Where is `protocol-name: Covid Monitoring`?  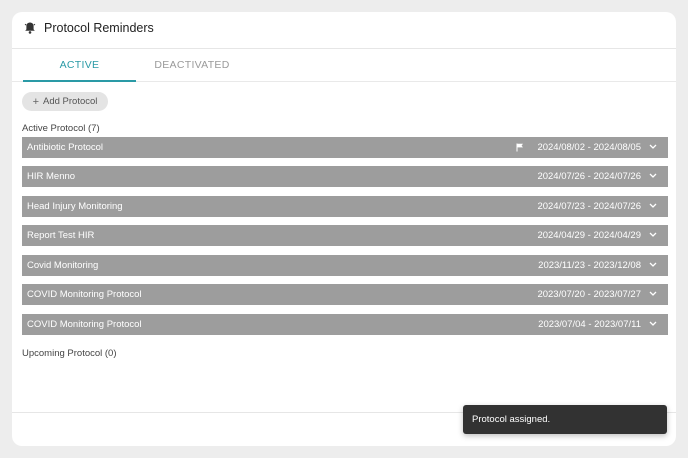
protocol-name: Covid Monitoring is located at coordinates (63, 265).